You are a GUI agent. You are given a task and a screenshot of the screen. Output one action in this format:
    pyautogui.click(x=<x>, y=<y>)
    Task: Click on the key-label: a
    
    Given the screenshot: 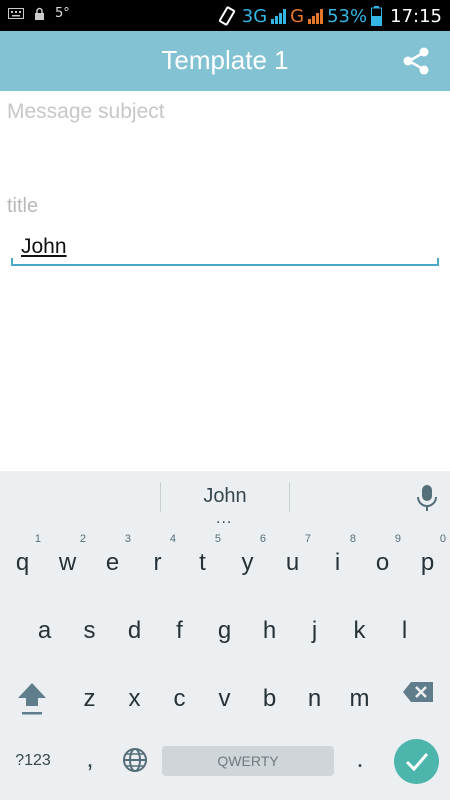 What is the action you would take?
    pyautogui.click(x=44, y=630)
    